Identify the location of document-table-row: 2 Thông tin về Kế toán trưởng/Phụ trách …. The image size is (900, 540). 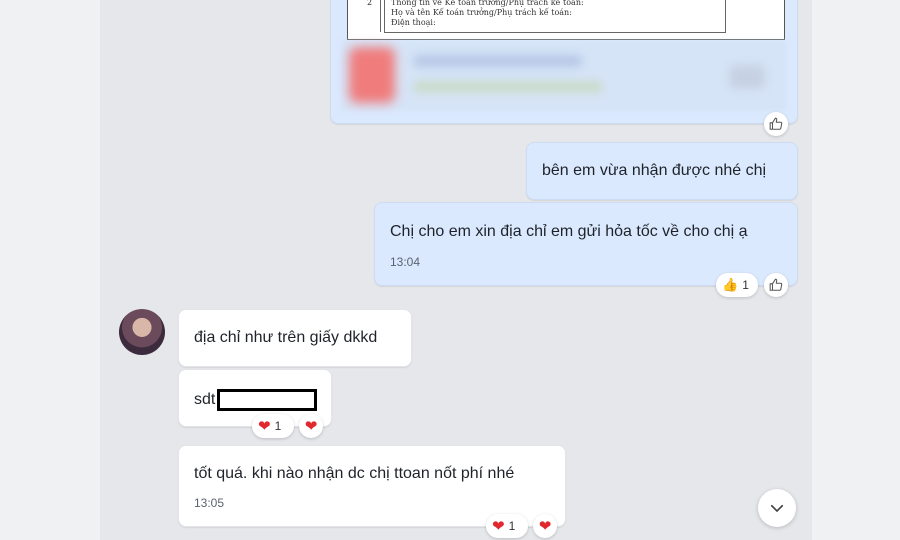
(546, 16).